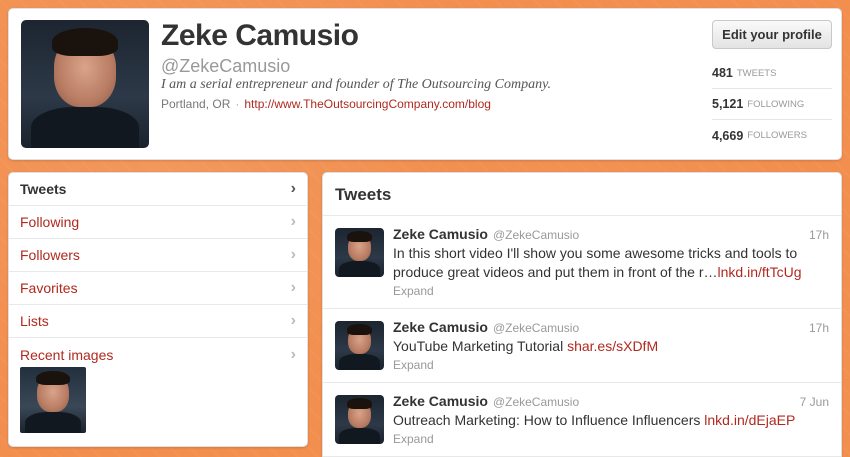 The height and width of the screenshot is (457, 850). What do you see at coordinates (43, 189) in the screenshot?
I see `nav-item-label: Tweets` at bounding box center [43, 189].